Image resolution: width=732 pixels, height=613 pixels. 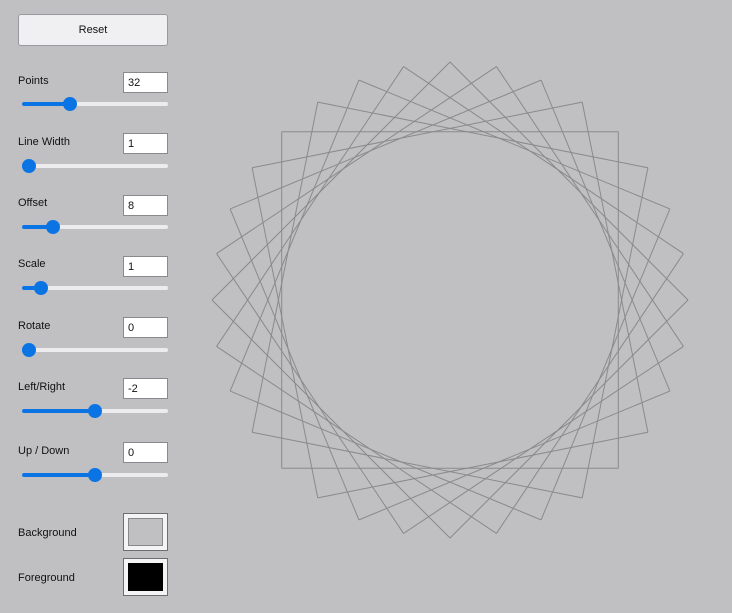 I want to click on rotate-slider, so click(x=95, y=350).